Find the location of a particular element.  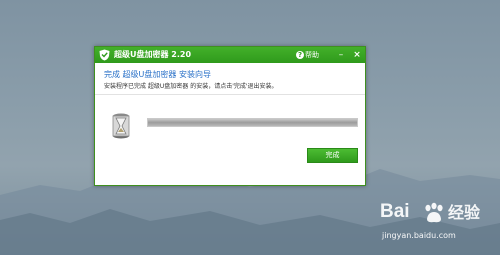

wizard-description: 安装程序已完成 超级U盘加密器 的安装，请点击'完成'退出安装。 is located at coordinates (191, 86).